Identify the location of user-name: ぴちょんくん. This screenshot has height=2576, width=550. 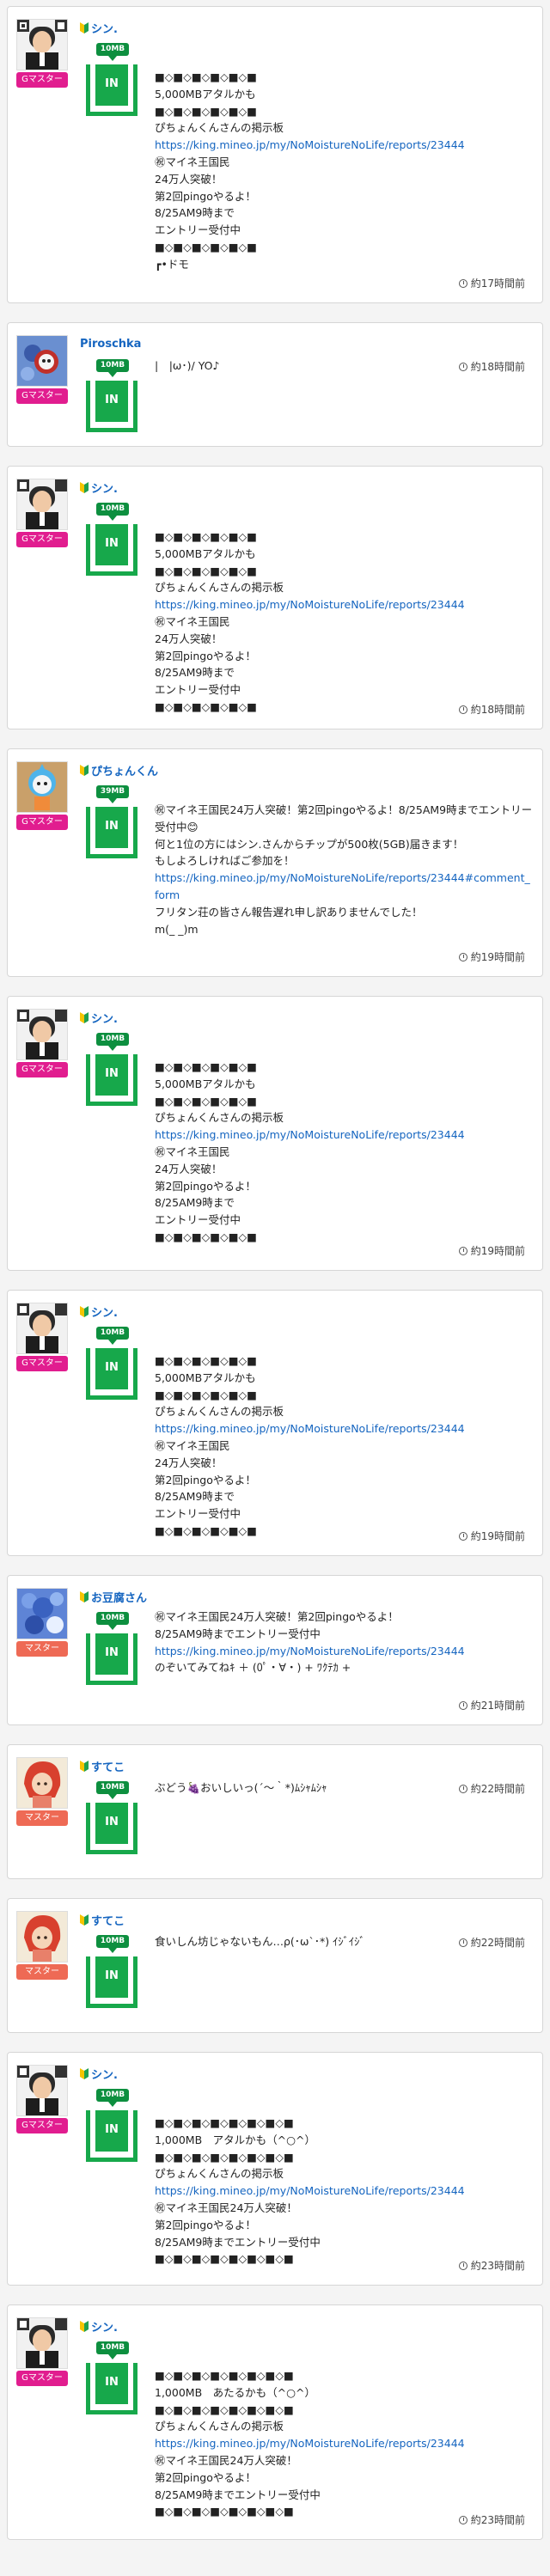
(124, 770).